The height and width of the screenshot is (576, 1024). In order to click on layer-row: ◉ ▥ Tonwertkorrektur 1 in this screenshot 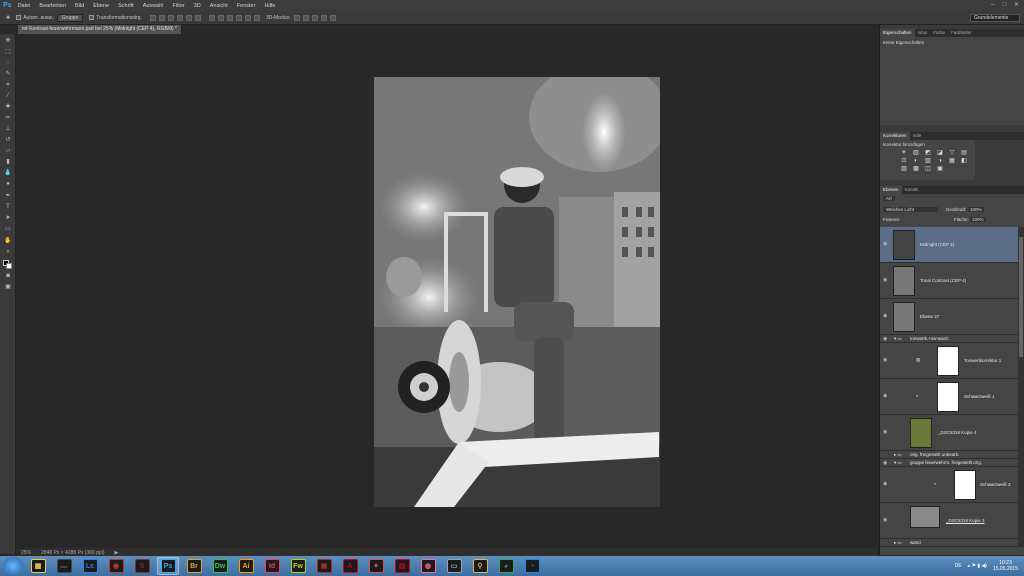, I will do `click(949, 361)`.